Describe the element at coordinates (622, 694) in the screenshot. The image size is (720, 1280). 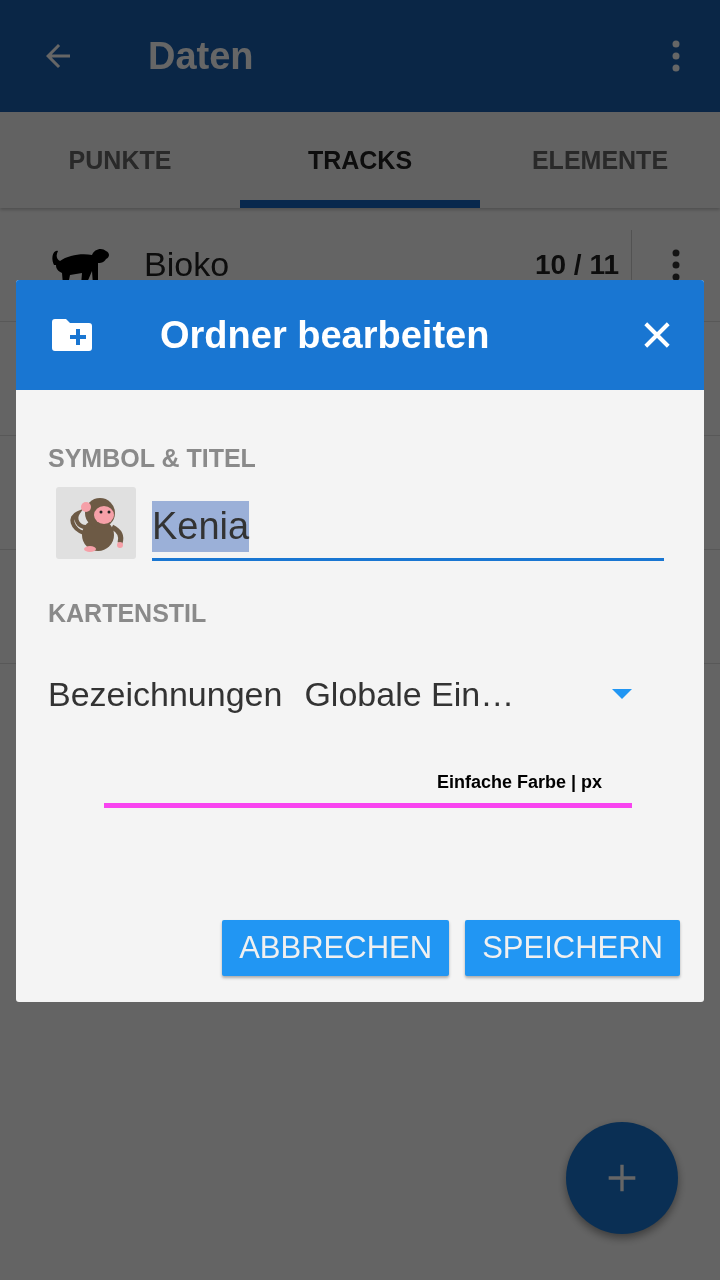
I see `caret-icon` at that location.